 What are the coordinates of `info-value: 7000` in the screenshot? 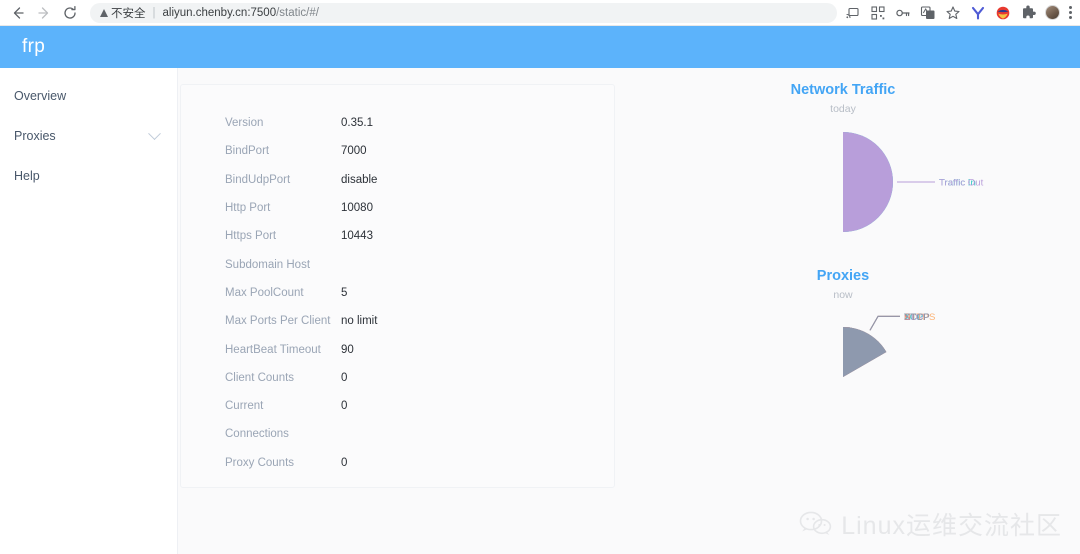 It's located at (354, 151).